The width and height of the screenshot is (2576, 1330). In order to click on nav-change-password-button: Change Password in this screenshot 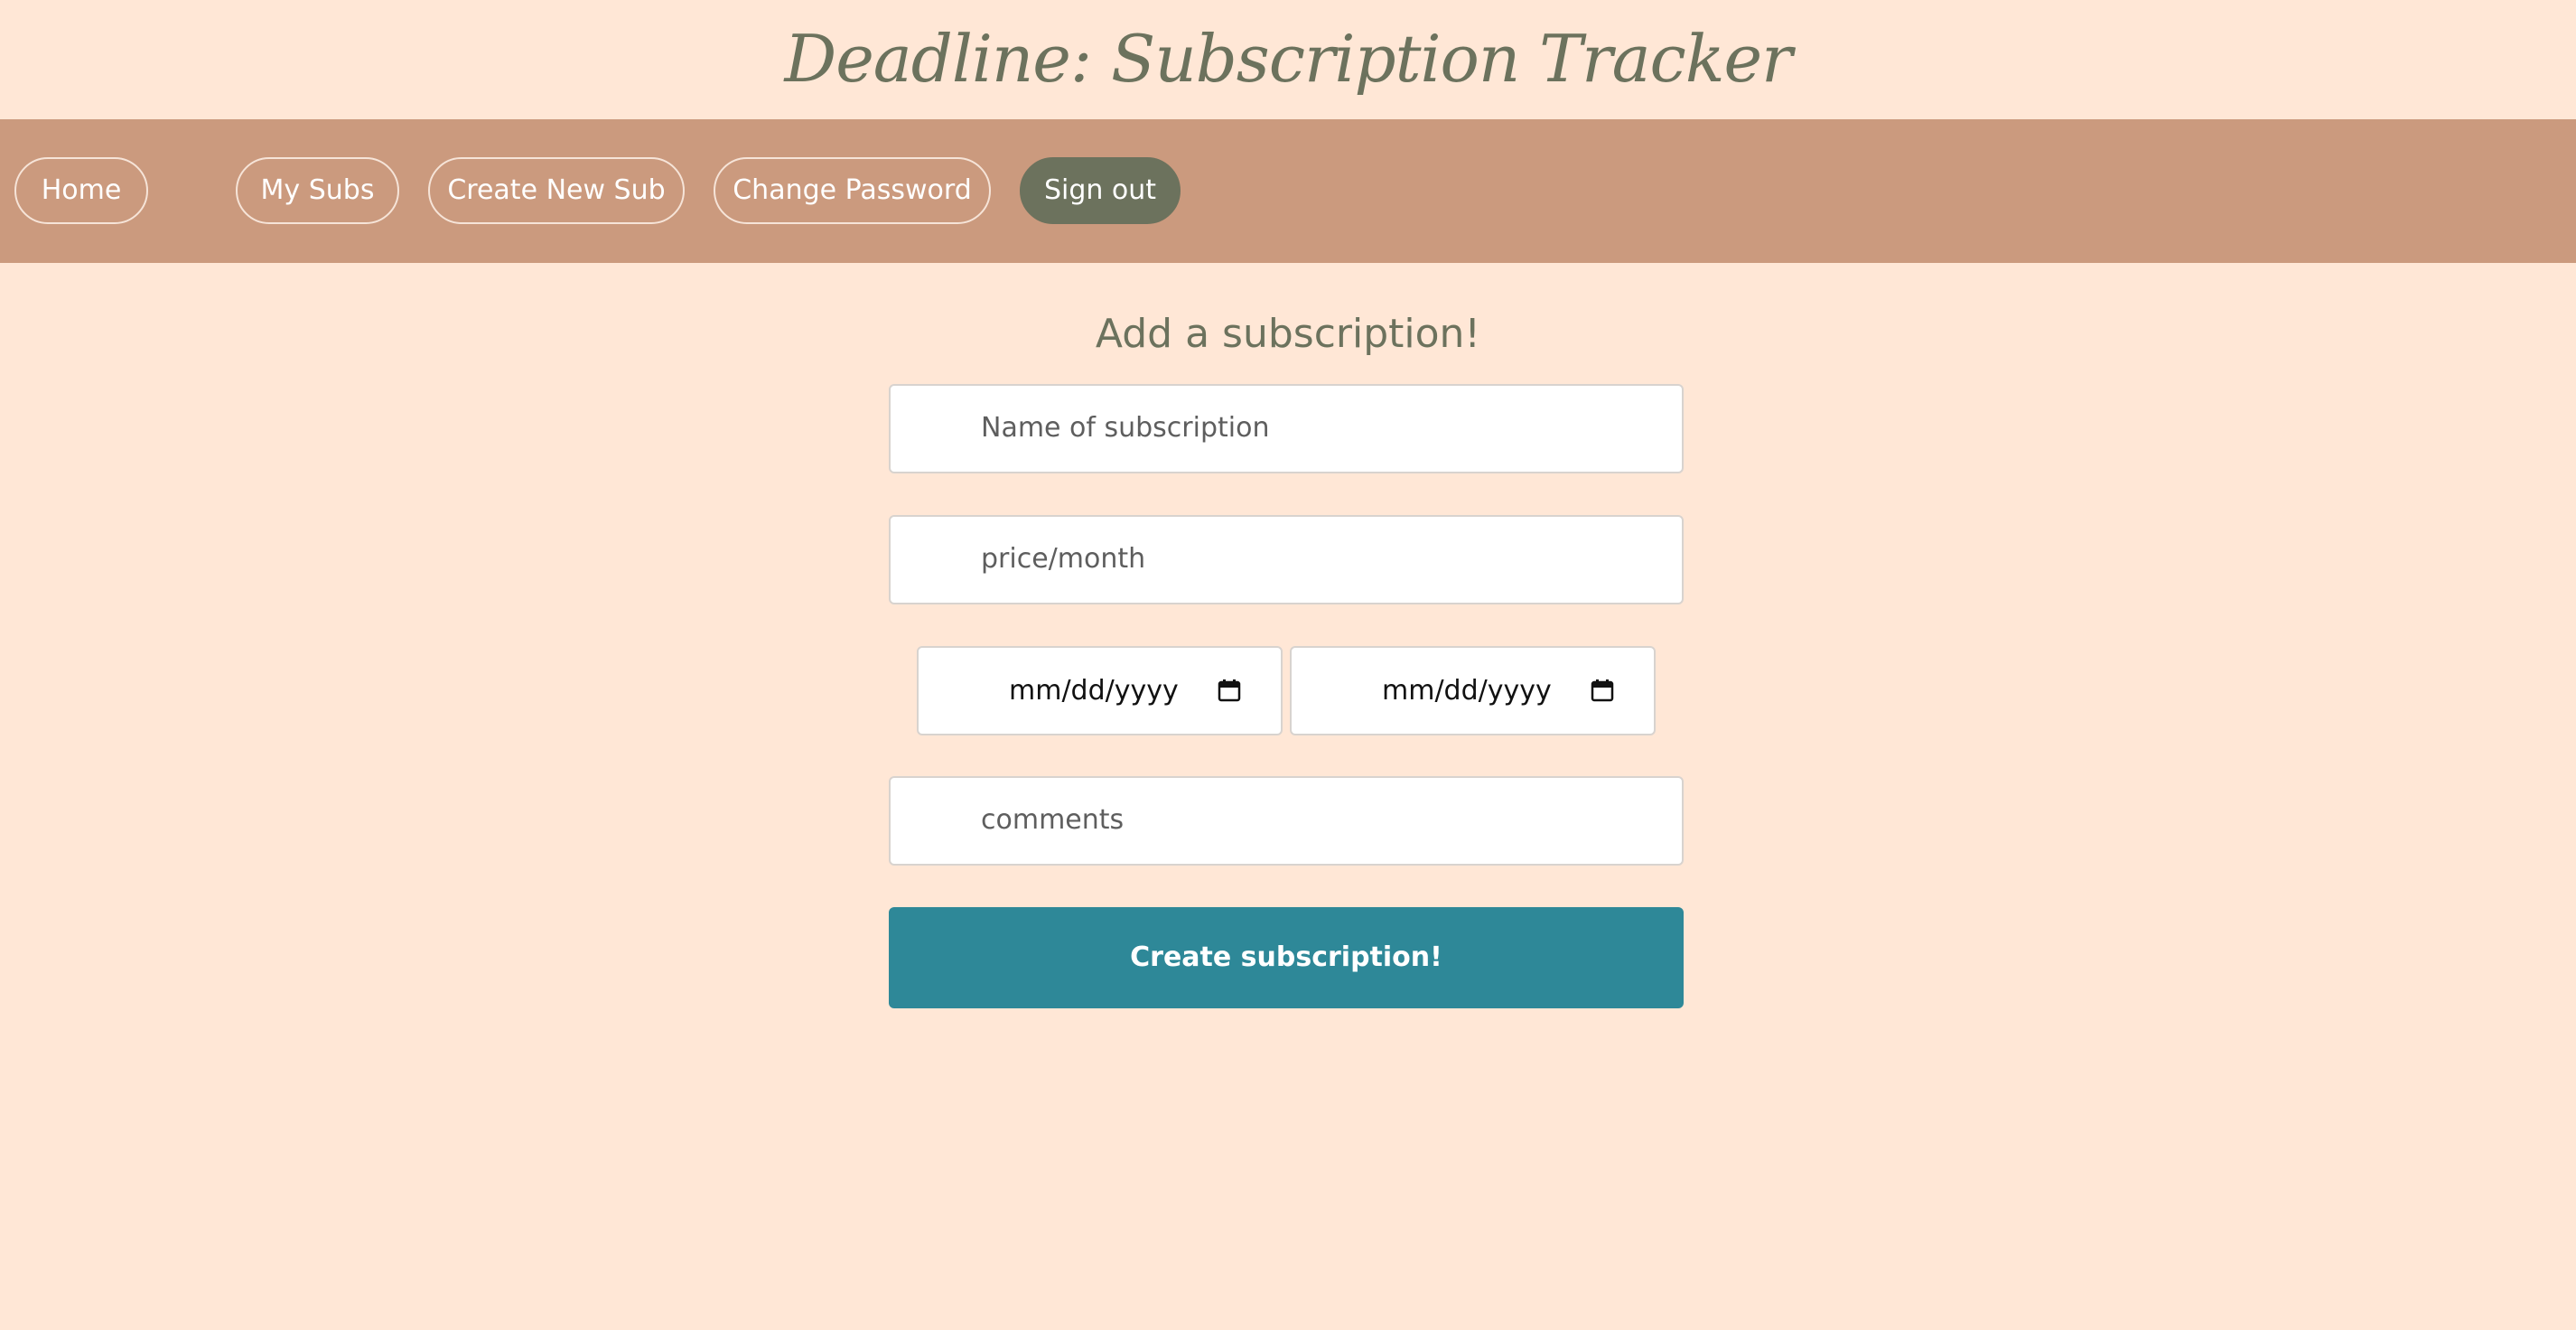, I will do `click(852, 191)`.